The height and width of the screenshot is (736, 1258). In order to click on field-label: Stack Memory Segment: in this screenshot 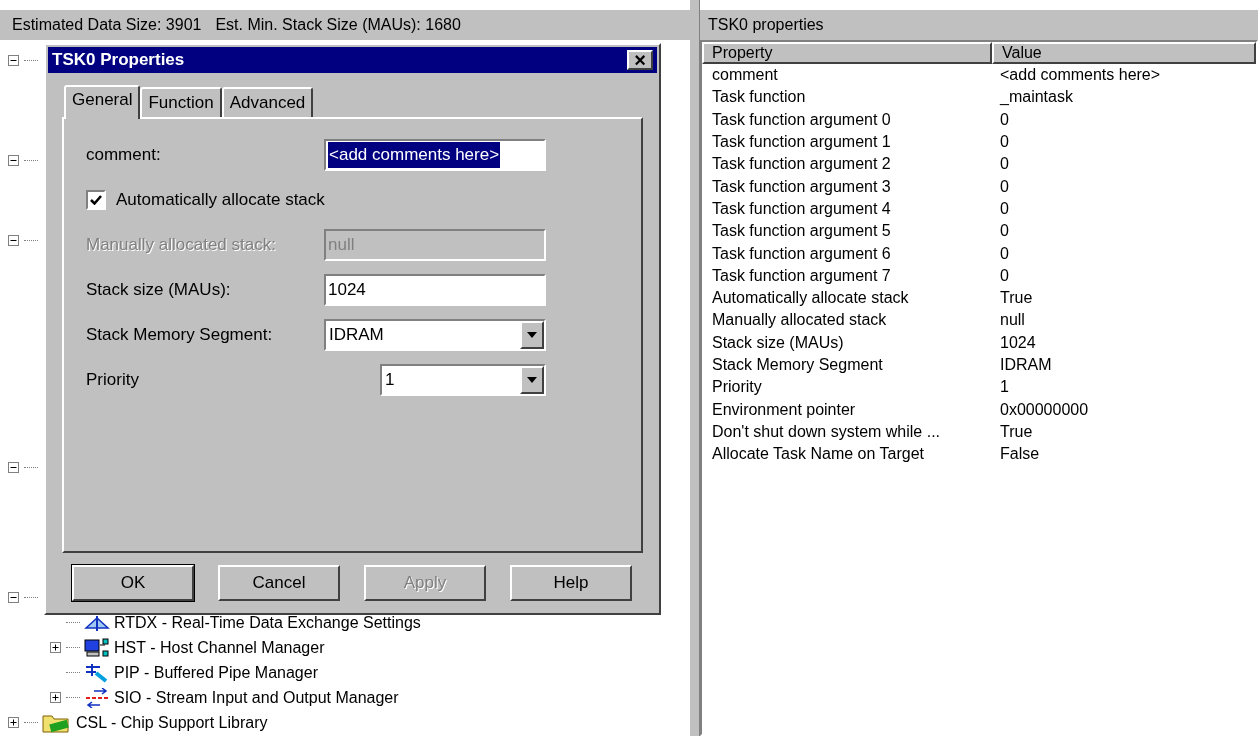, I will do `click(180, 335)`.